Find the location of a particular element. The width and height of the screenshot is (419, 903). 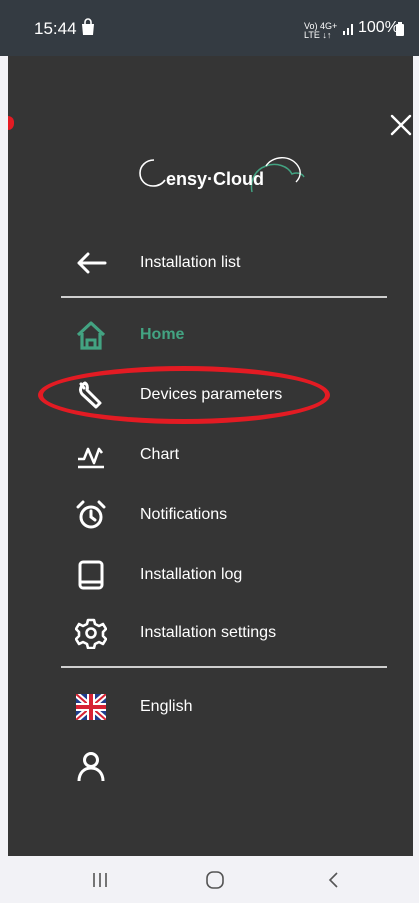

menu-label-installation-settings: Installation settings is located at coordinates (208, 632).